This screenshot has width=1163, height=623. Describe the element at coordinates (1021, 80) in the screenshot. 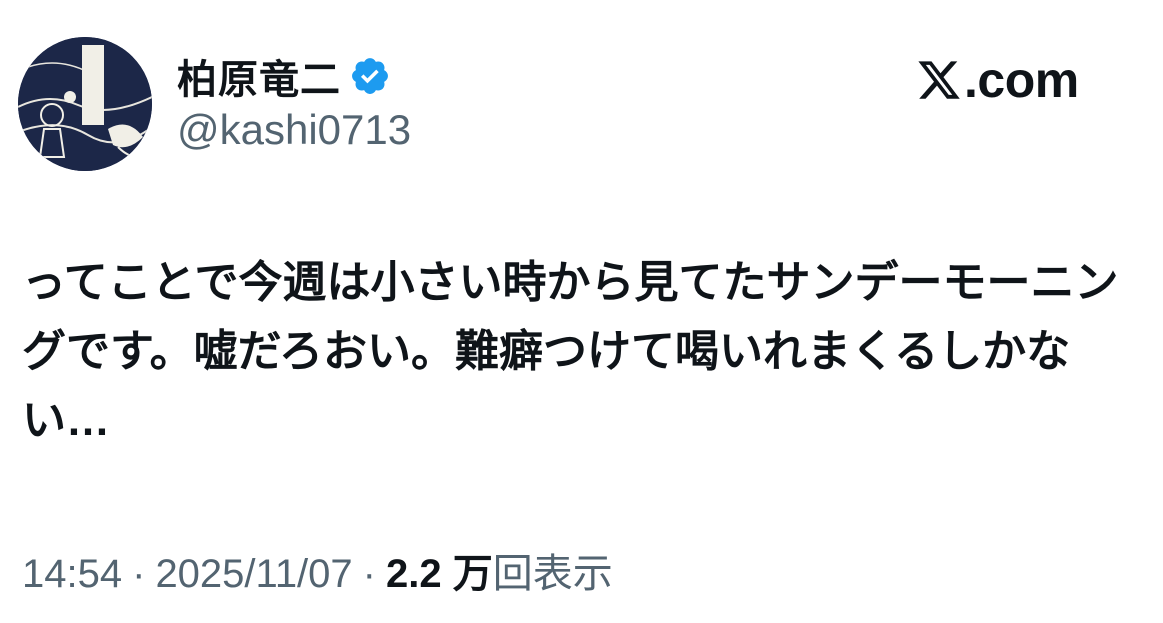

I see `brand-domain-text: .com` at that location.